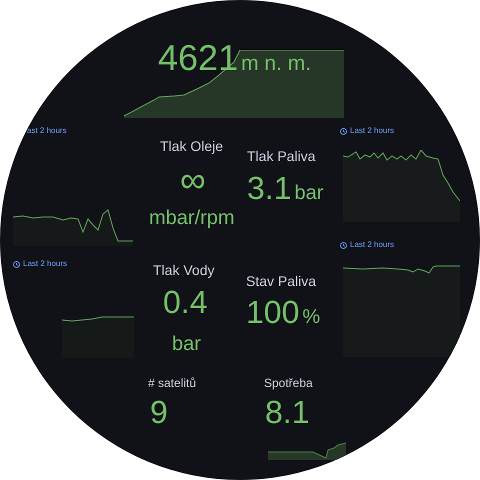 The image size is (480, 480). I want to click on stat-value: 8.1, so click(287, 412).